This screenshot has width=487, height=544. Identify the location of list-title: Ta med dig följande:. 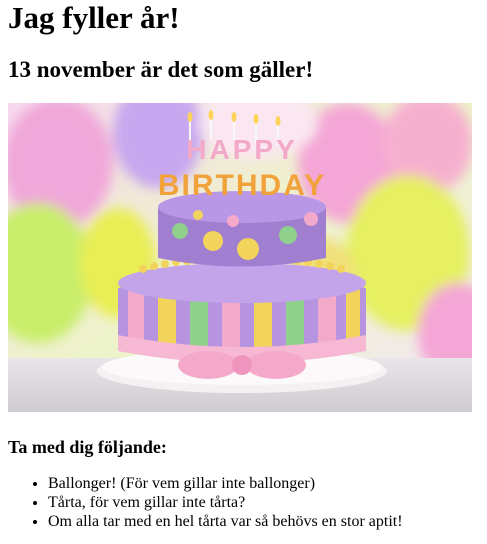
(87, 447).